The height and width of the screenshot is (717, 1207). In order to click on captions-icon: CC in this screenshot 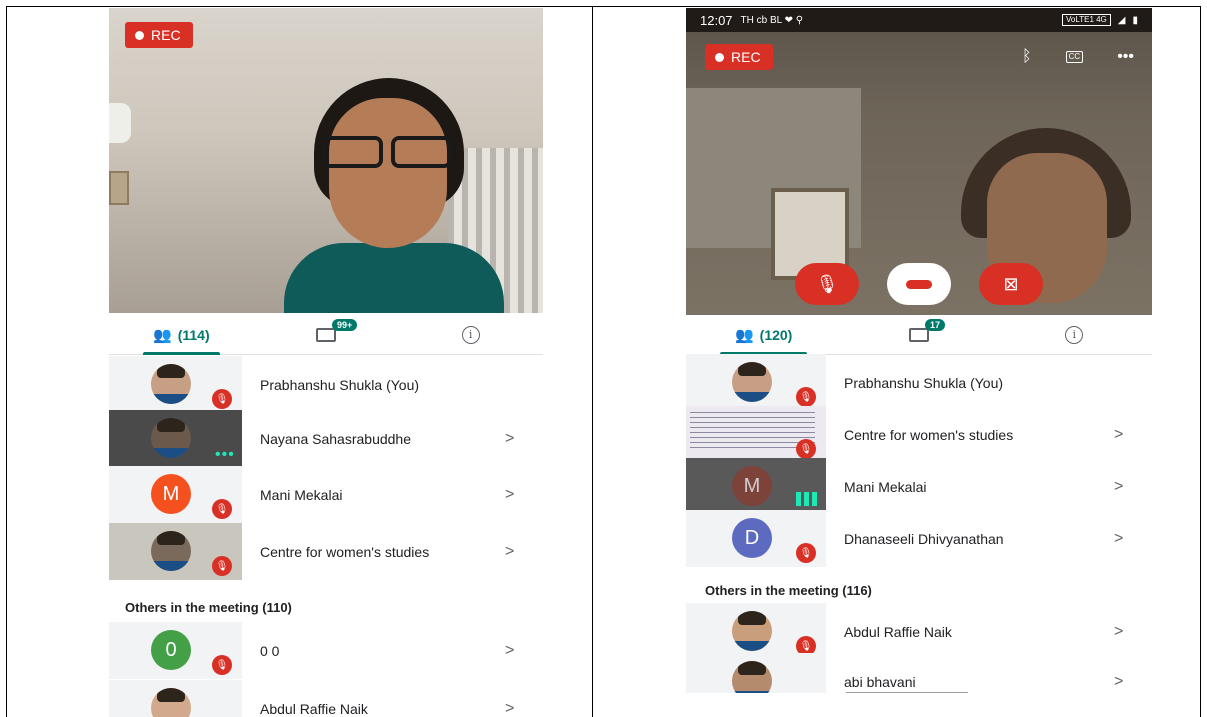, I will do `click(1074, 57)`.